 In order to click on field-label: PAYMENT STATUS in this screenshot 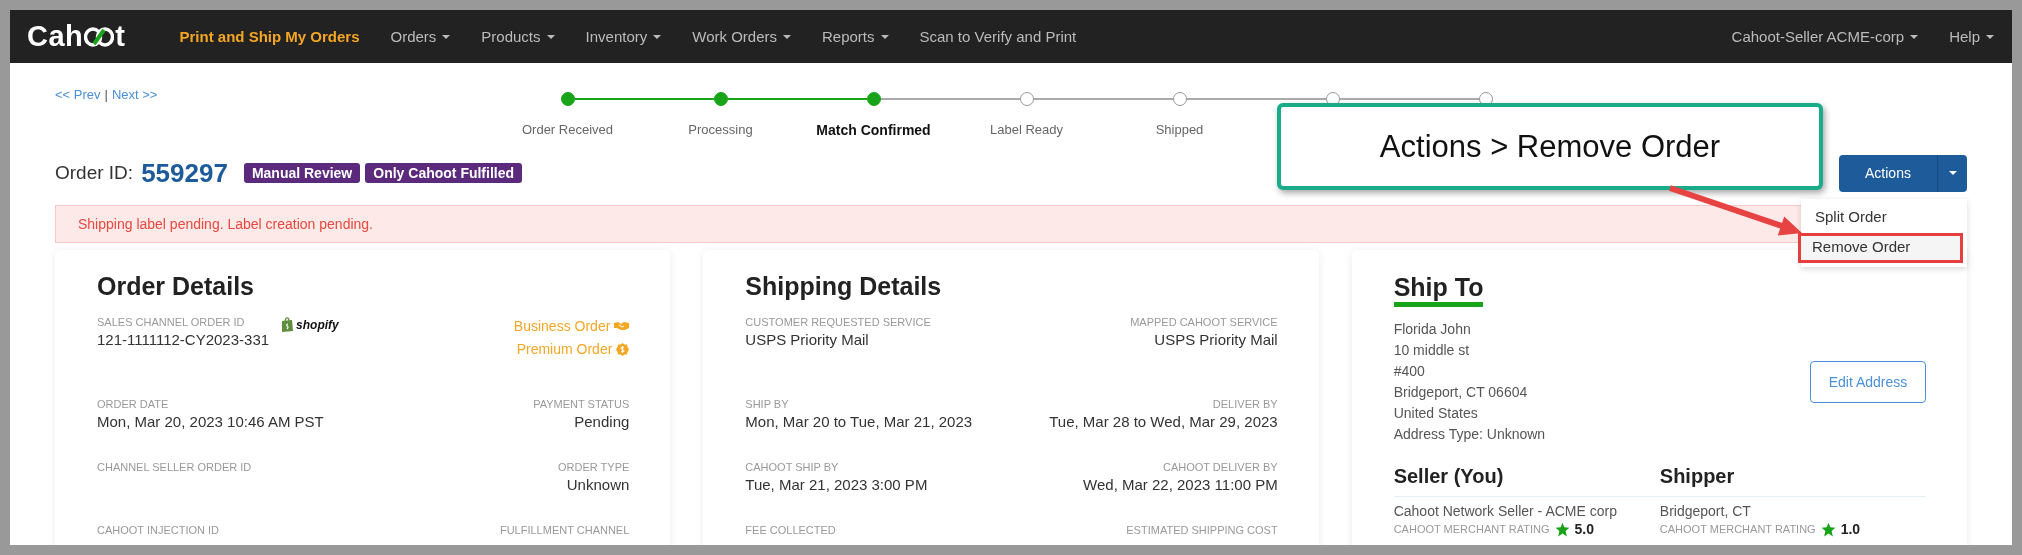, I will do `click(581, 404)`.